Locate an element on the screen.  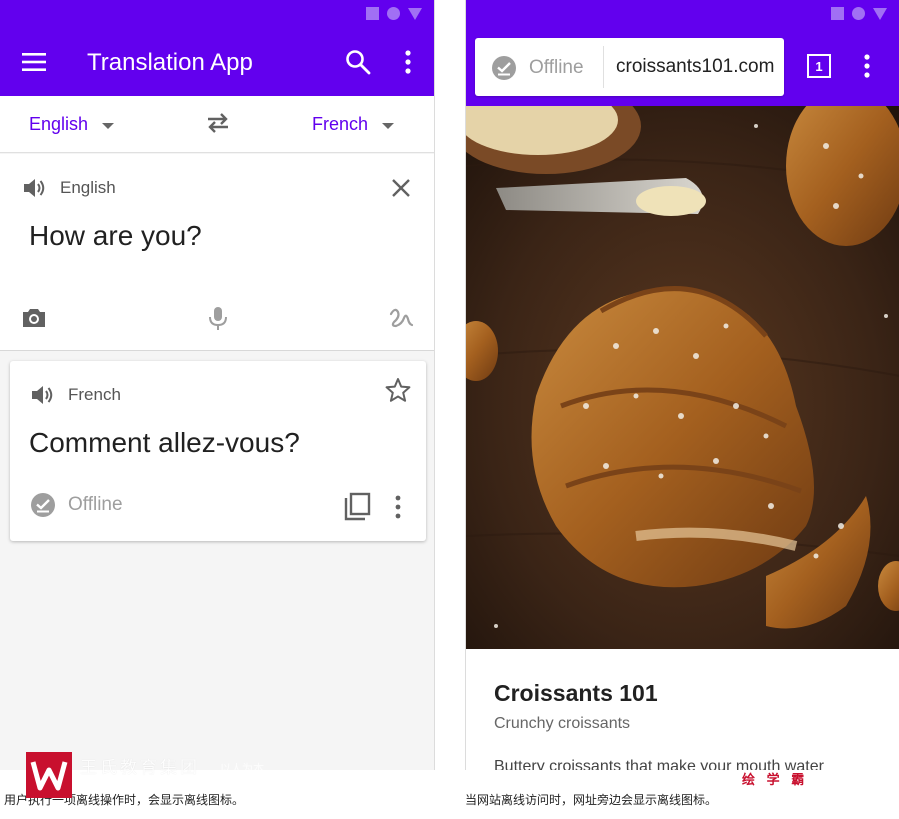
source-text-input: How are you? is located at coordinates (115, 236).